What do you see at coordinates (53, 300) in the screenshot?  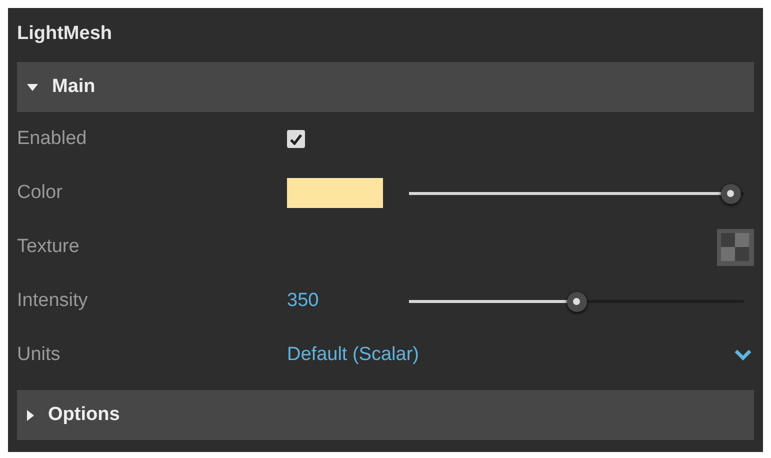 I see `property-label: Intensity` at bounding box center [53, 300].